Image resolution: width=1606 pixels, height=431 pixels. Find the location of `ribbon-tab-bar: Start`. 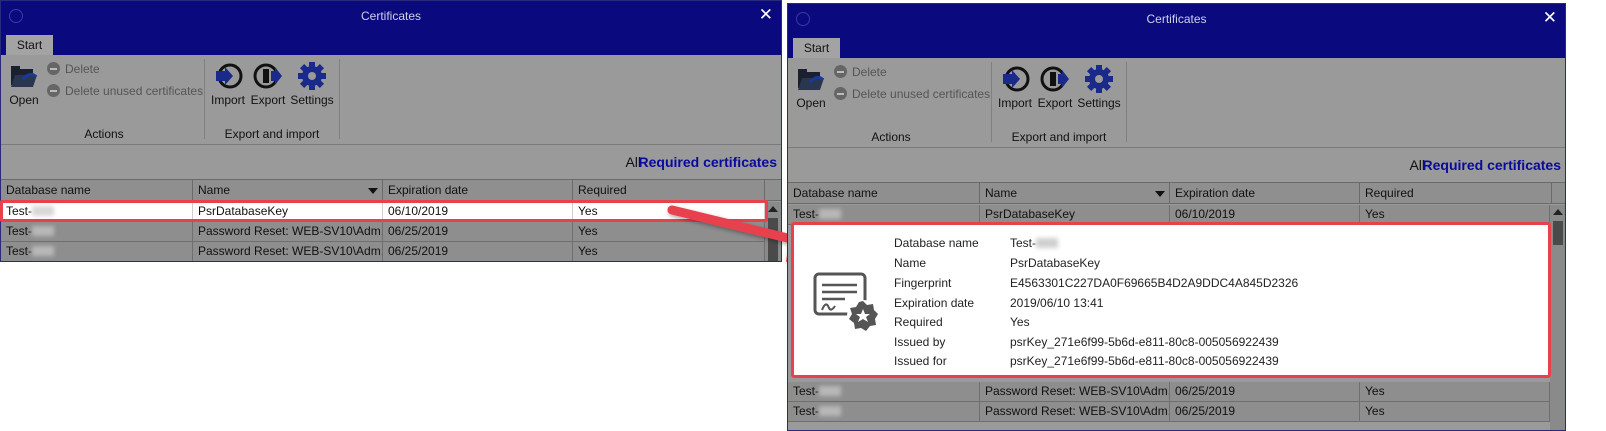

ribbon-tab-bar: Start is located at coordinates (1176, 46).